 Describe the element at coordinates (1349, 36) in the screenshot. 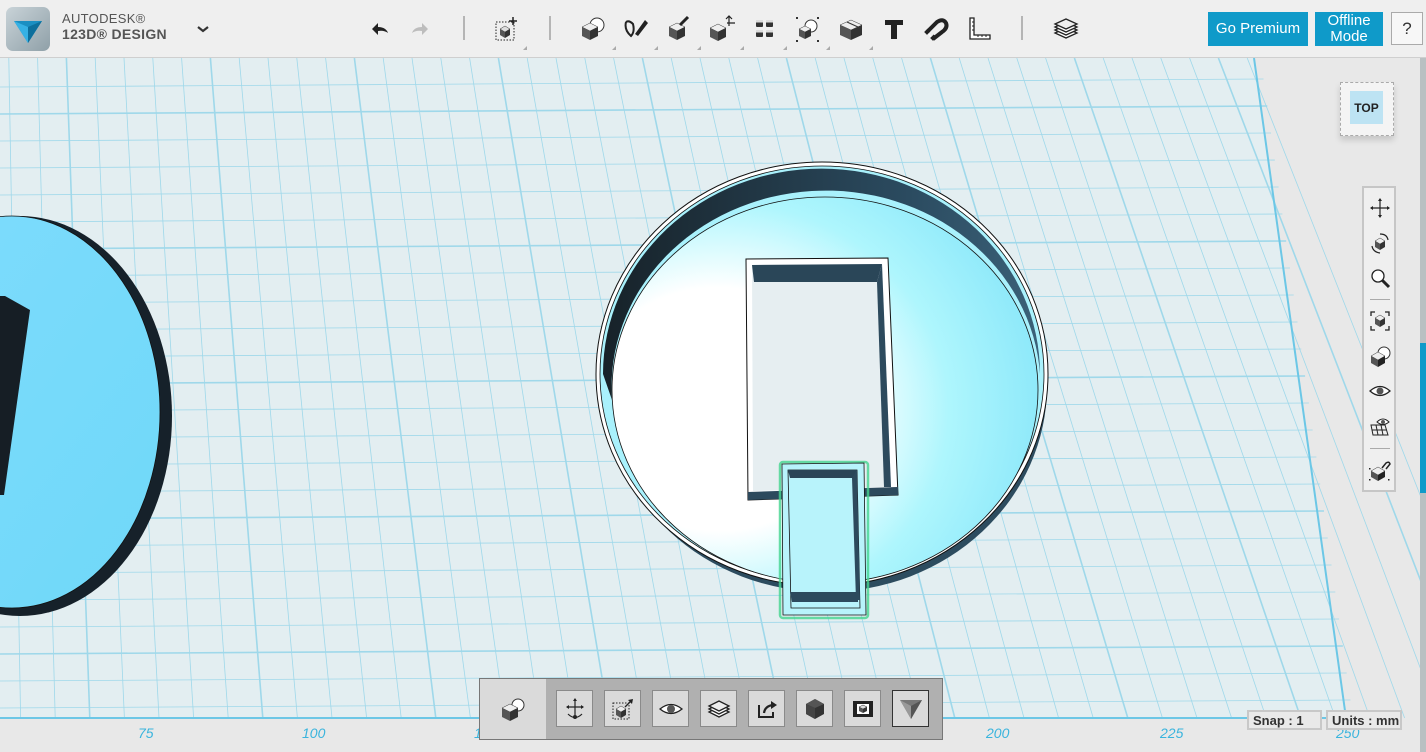

I see `offline-mode-label-2: Mode` at that location.